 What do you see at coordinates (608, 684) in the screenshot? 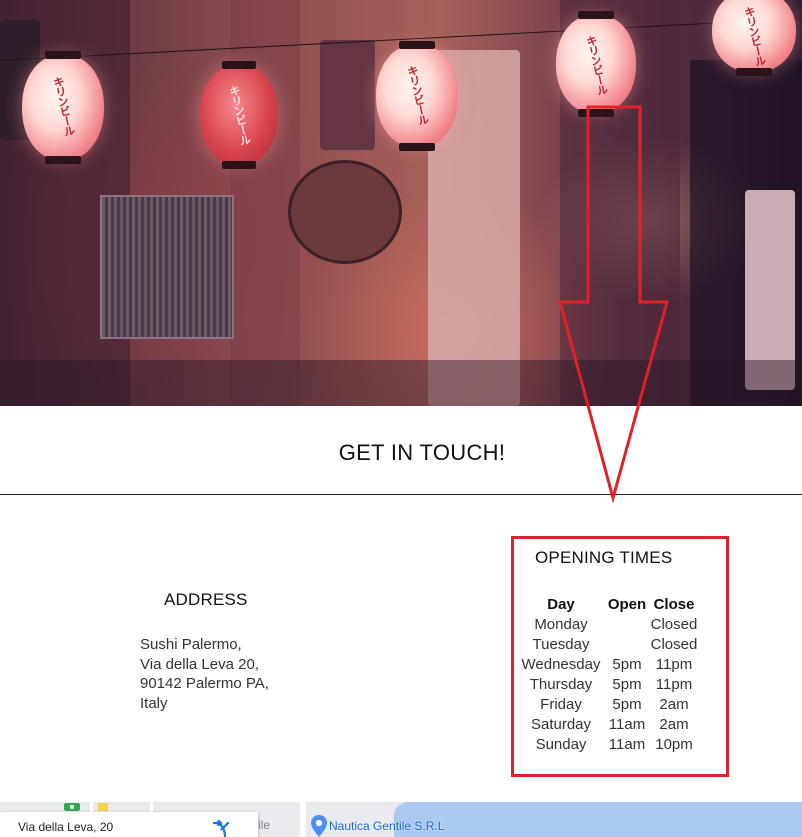
I see `table-row: Thursday 5pm 11pm` at bounding box center [608, 684].